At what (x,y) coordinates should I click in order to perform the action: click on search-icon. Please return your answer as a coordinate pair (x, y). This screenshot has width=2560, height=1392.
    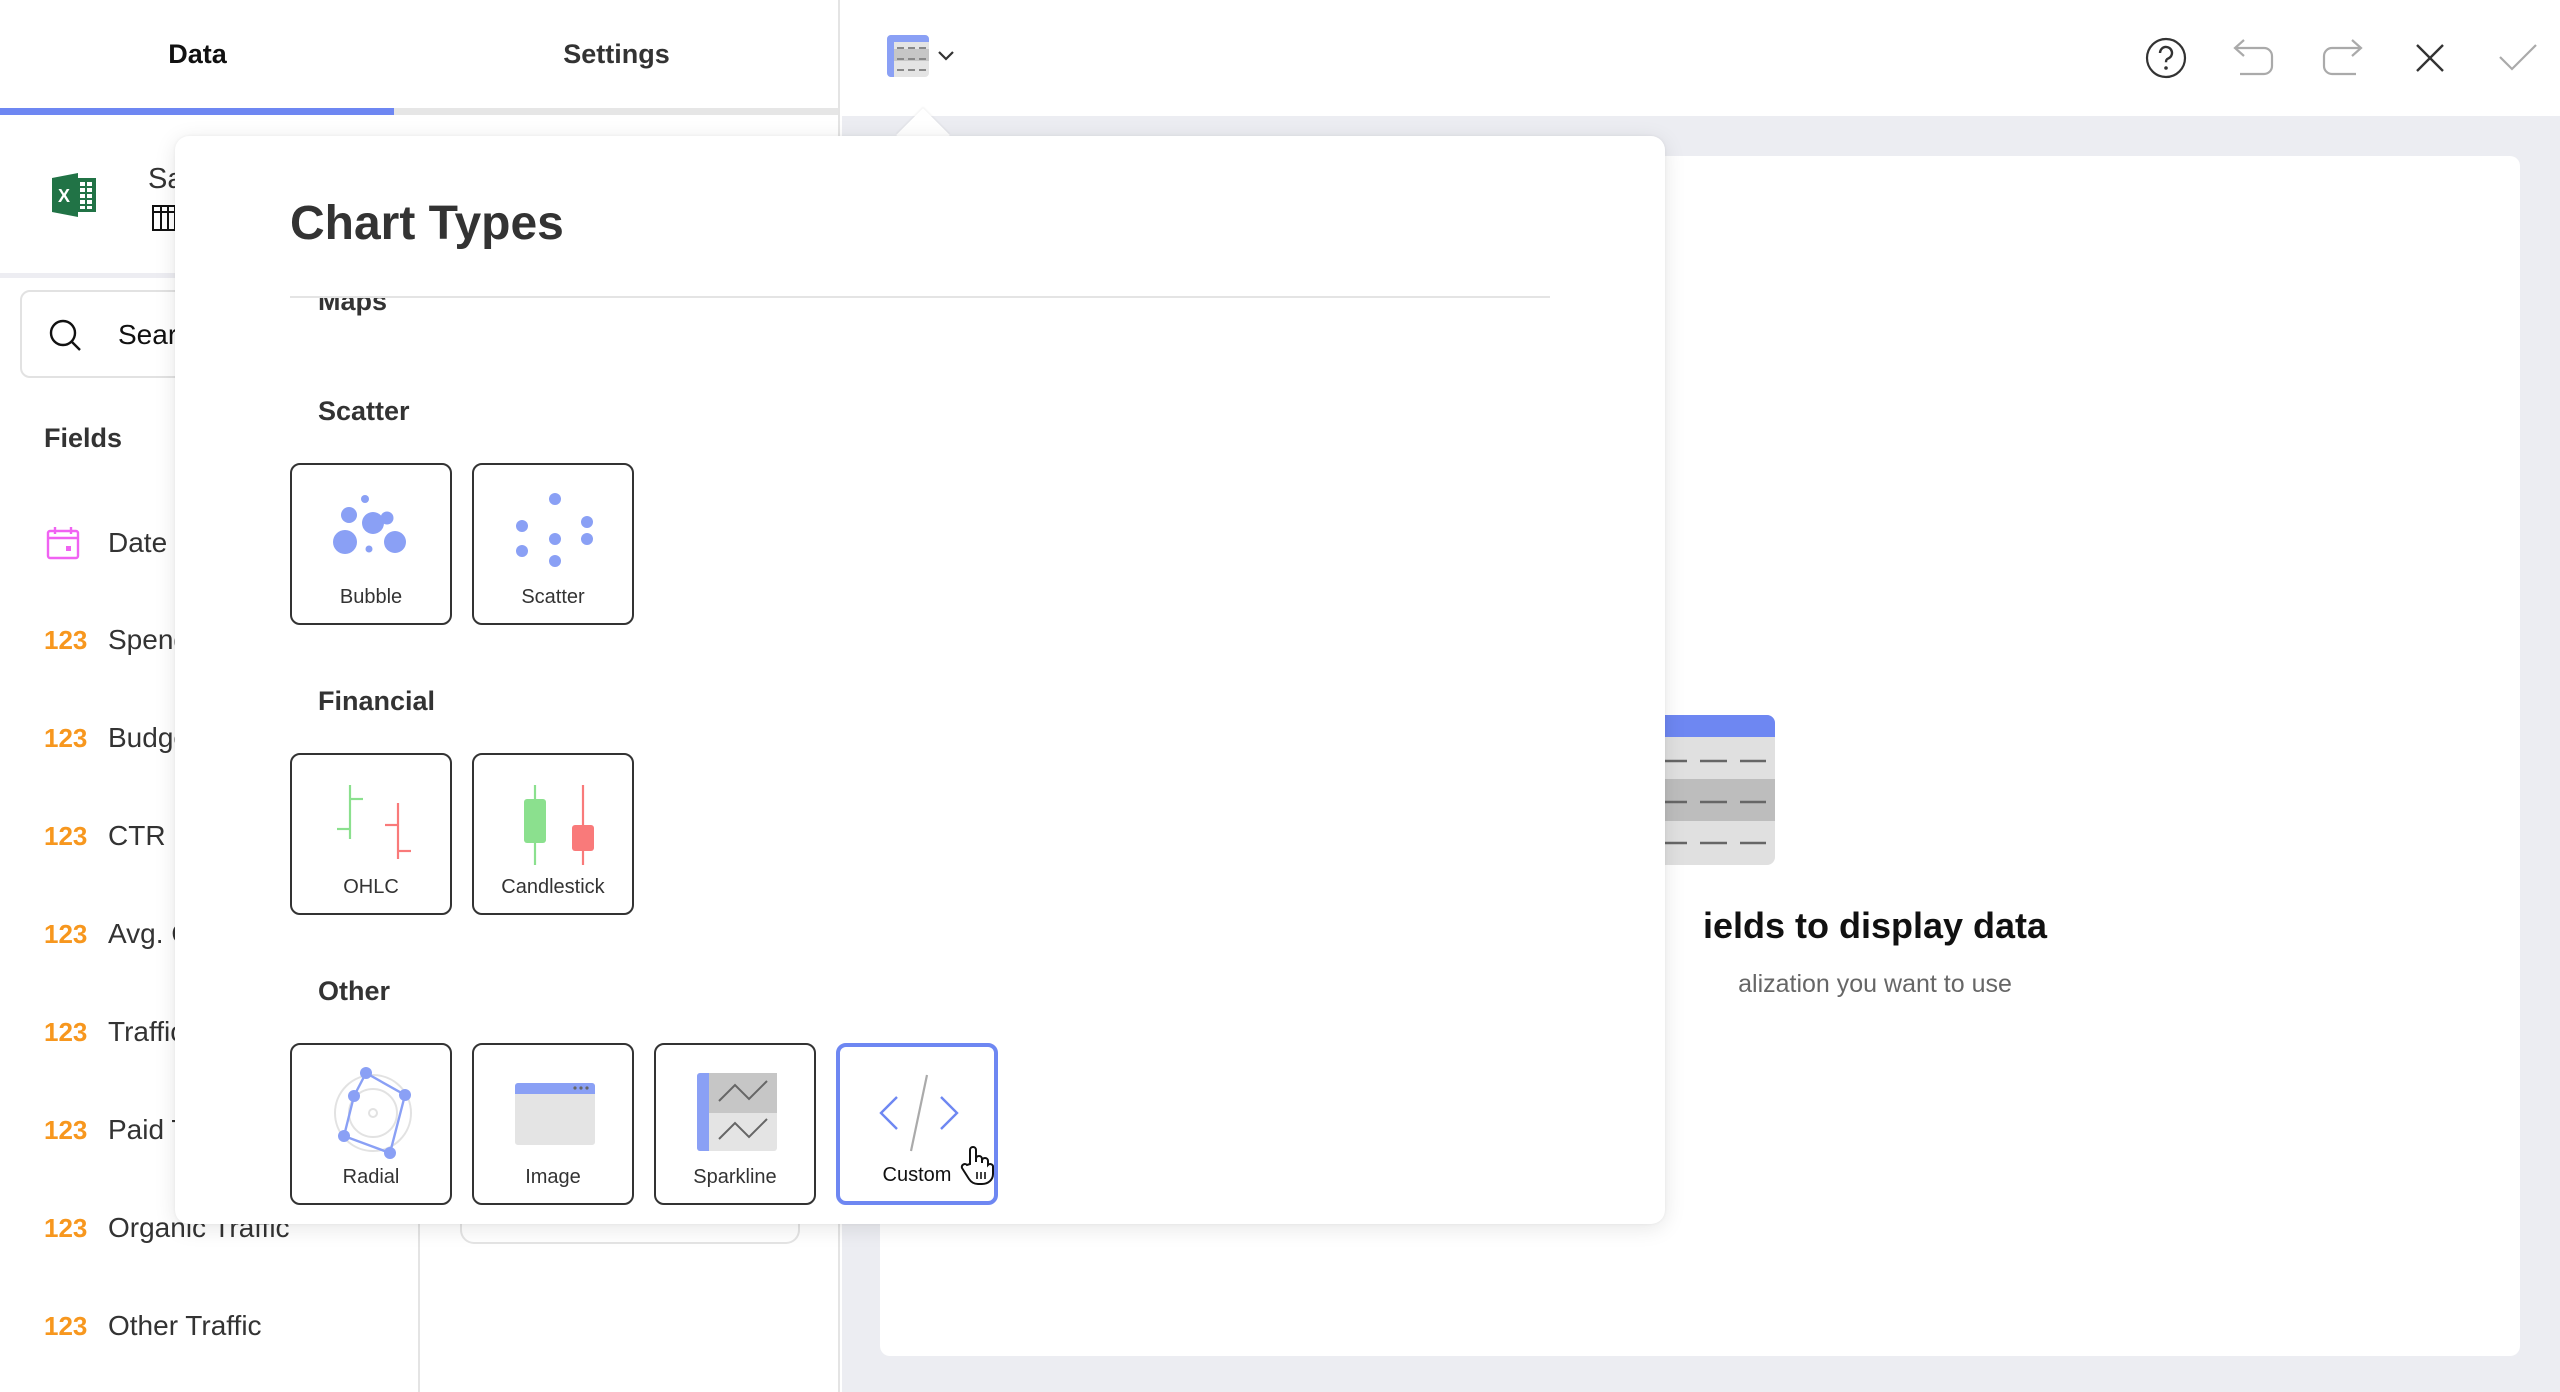
    Looking at the image, I should click on (65, 335).